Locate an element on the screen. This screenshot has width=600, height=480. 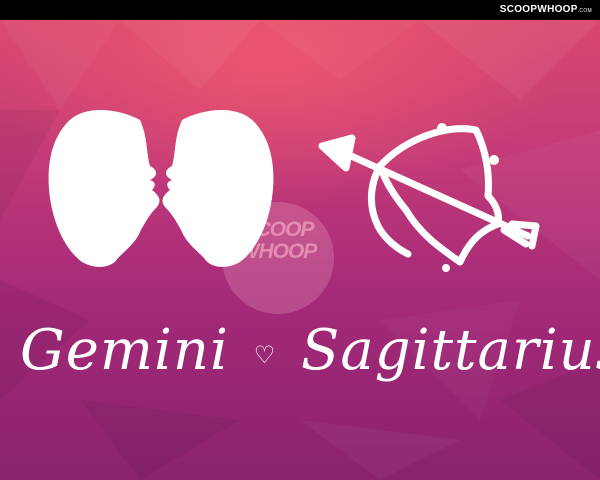
gemini-twin-silhouettes-icon is located at coordinates (161, 188).